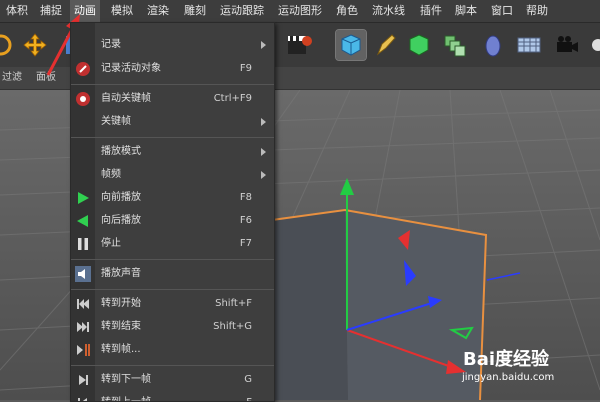 This screenshot has width=600, height=402. What do you see at coordinates (111, 174) in the screenshot?
I see `menu-item-label: 帧频` at bounding box center [111, 174].